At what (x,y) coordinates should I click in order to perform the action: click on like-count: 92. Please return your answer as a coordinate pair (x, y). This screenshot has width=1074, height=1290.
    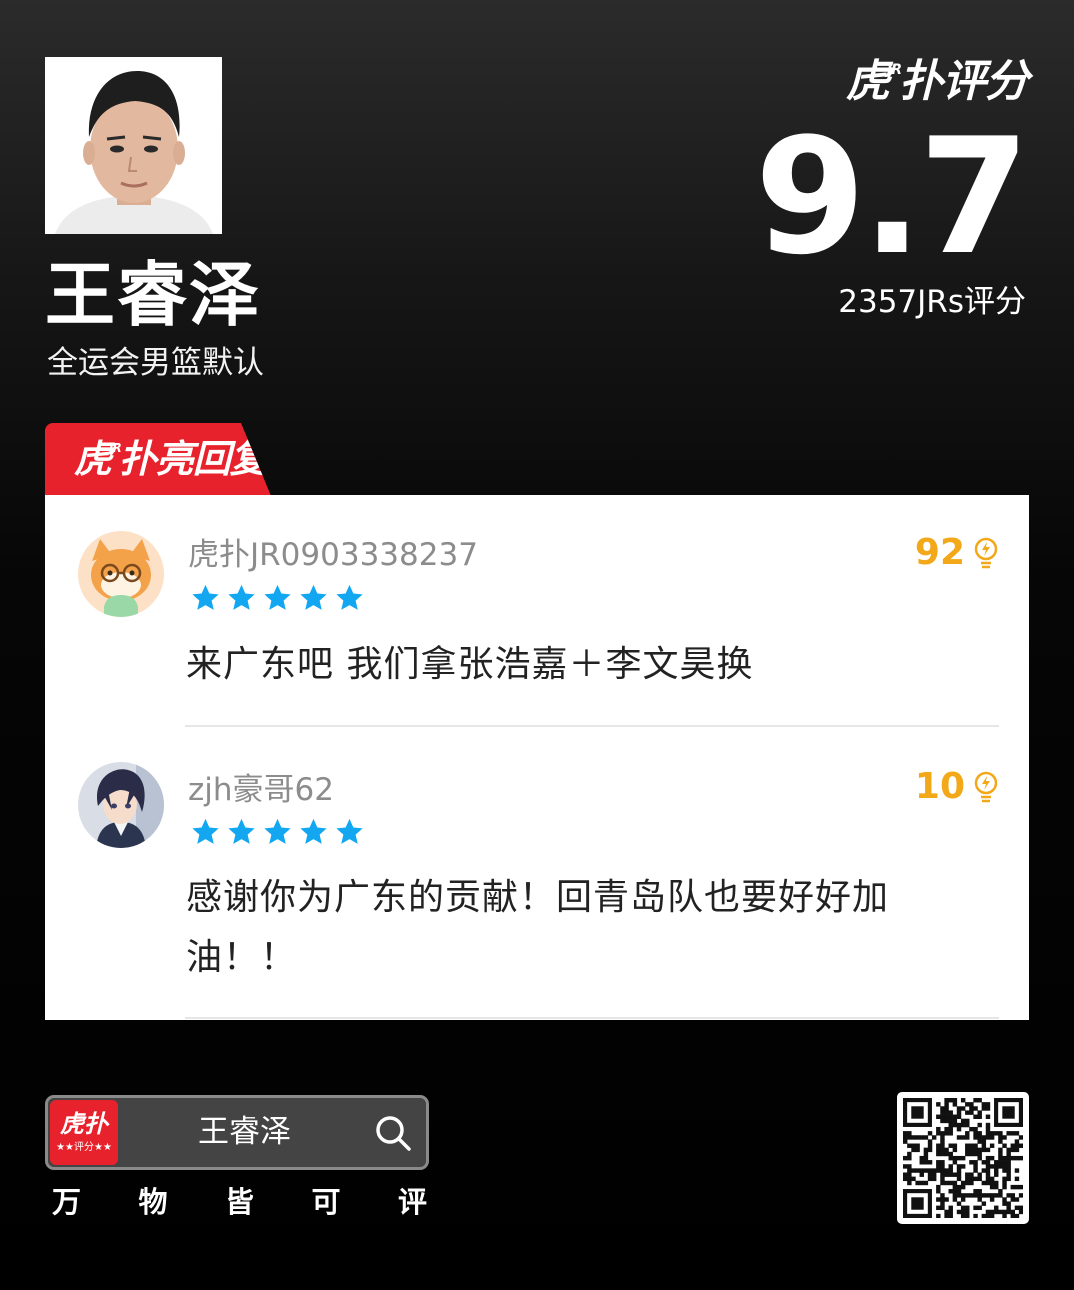
    Looking at the image, I should click on (957, 553).